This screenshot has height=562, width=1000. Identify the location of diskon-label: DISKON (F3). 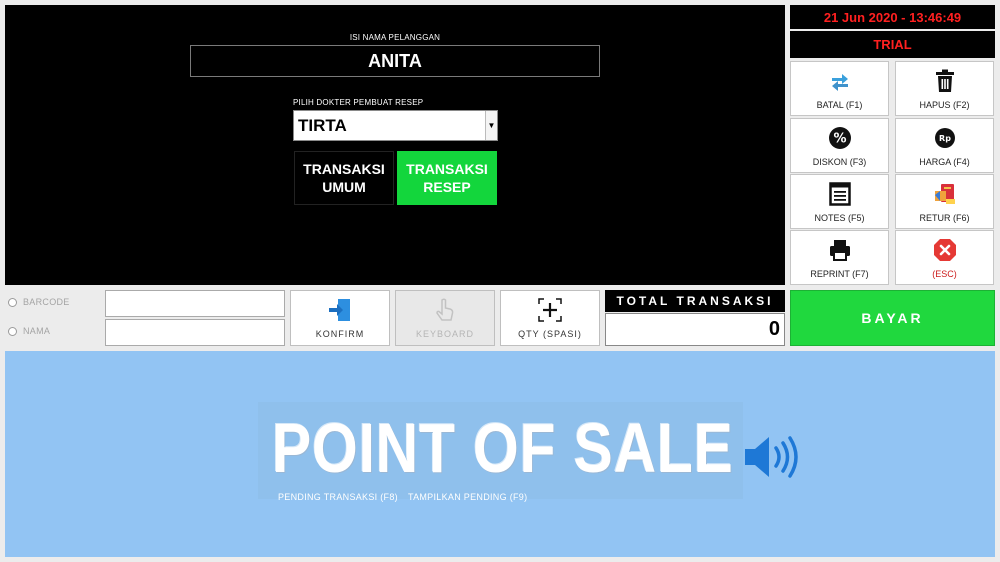
(839, 161).